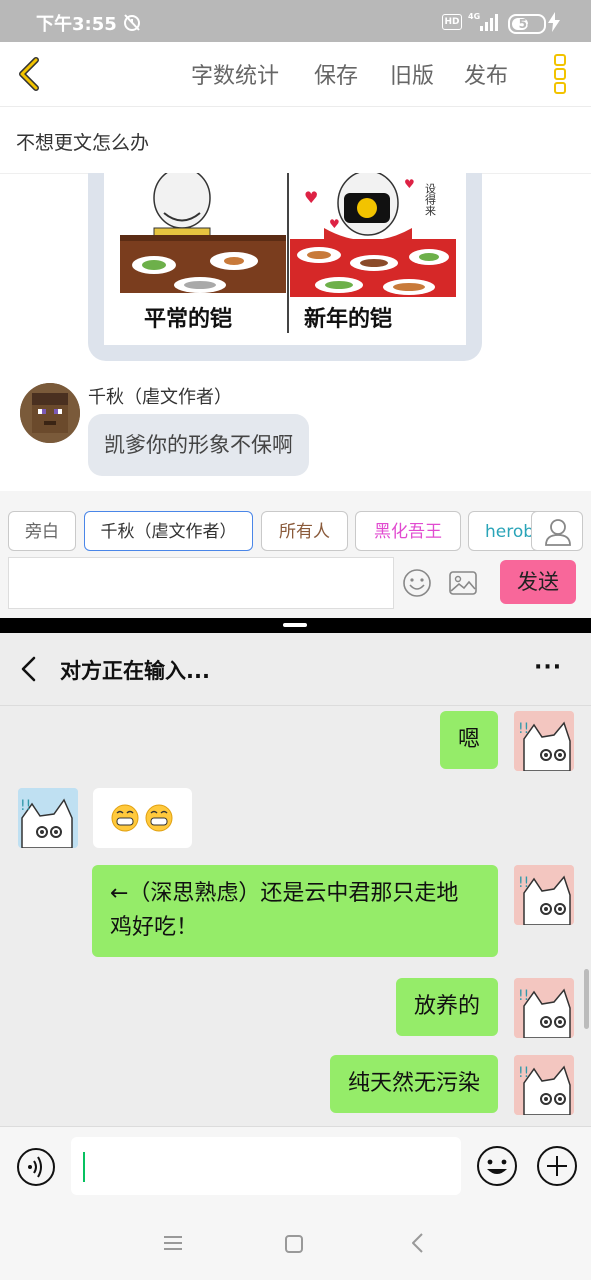 This screenshot has height=1280, width=591. What do you see at coordinates (168, 531) in the screenshot?
I see `role-chip-qianqiu: 千秋（虐文作者）` at bounding box center [168, 531].